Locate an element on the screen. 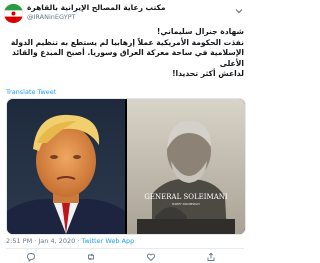  translate-tweet-link: Translate Tweet is located at coordinates (31, 92).